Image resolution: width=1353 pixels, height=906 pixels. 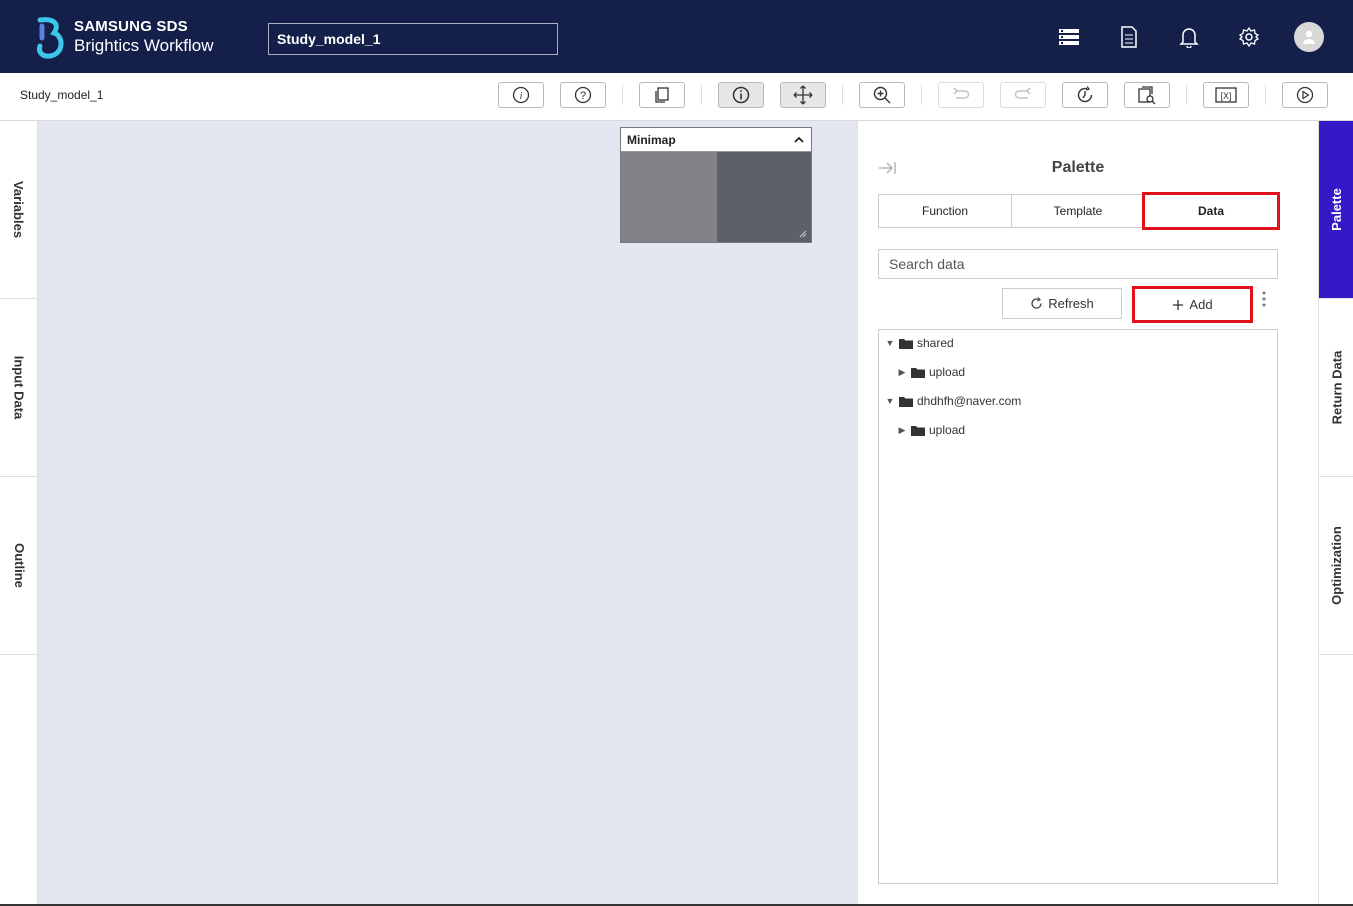 I want to click on tree-node-shared: ▼ shared, so click(x=919, y=343).